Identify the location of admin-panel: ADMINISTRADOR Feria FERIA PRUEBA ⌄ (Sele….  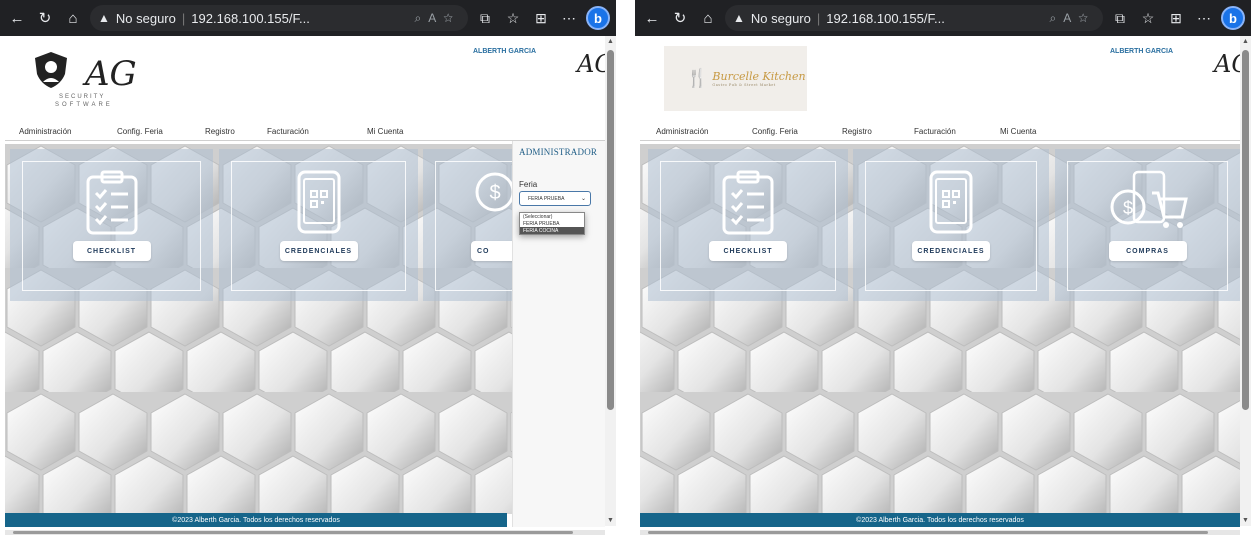
(558, 334).